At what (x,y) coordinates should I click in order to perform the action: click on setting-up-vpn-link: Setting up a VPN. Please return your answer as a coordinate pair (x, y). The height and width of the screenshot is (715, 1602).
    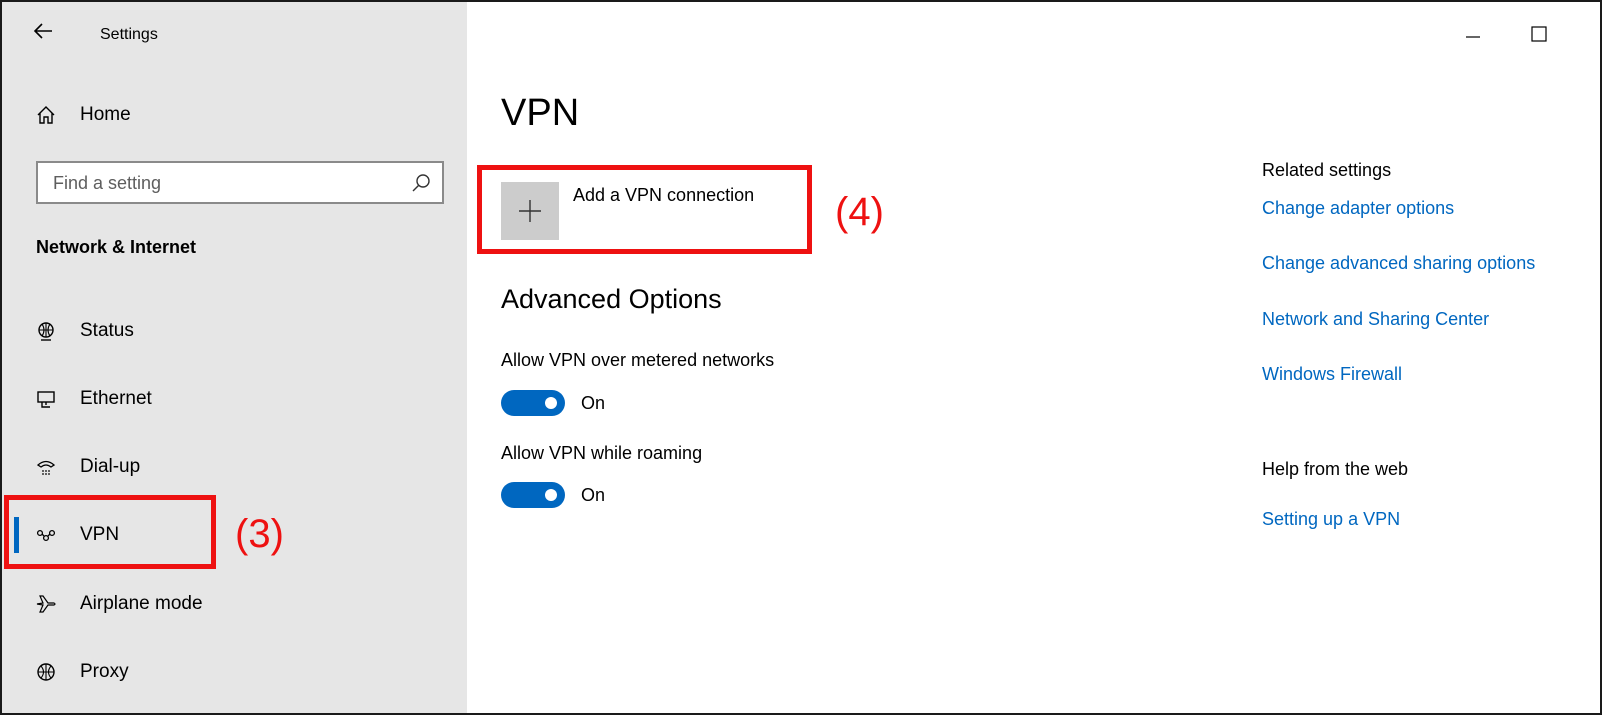
    Looking at the image, I should click on (1331, 519).